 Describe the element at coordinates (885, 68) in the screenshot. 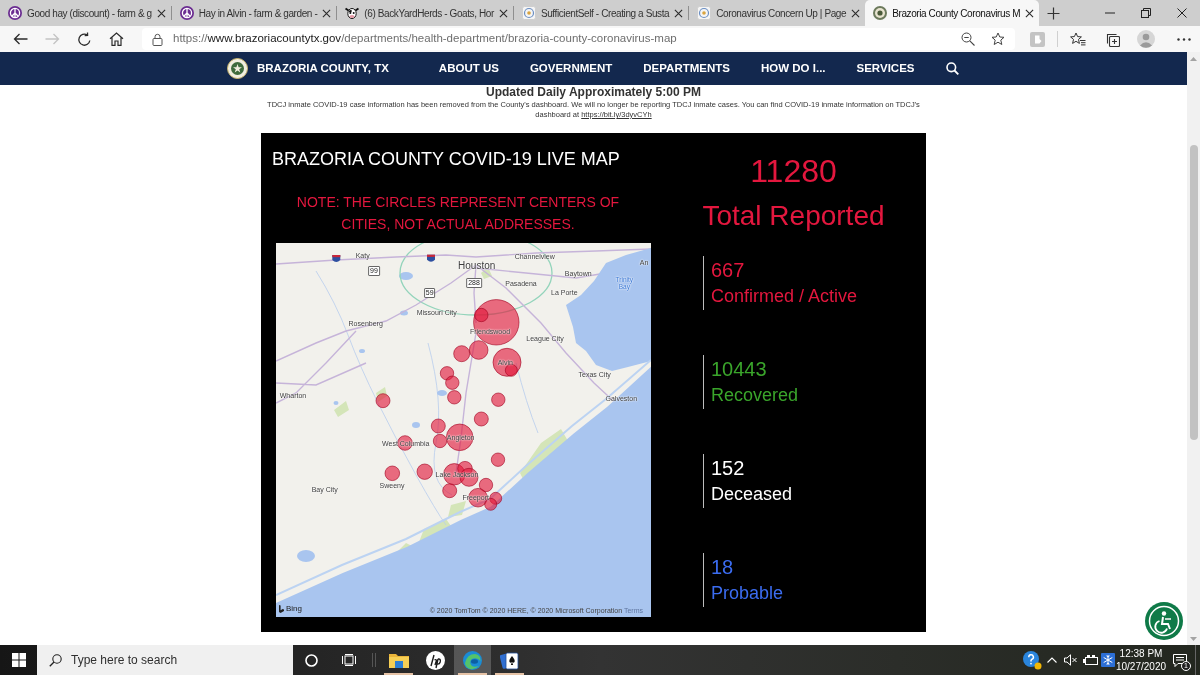

I see `nav-link: SERVICES` at that location.